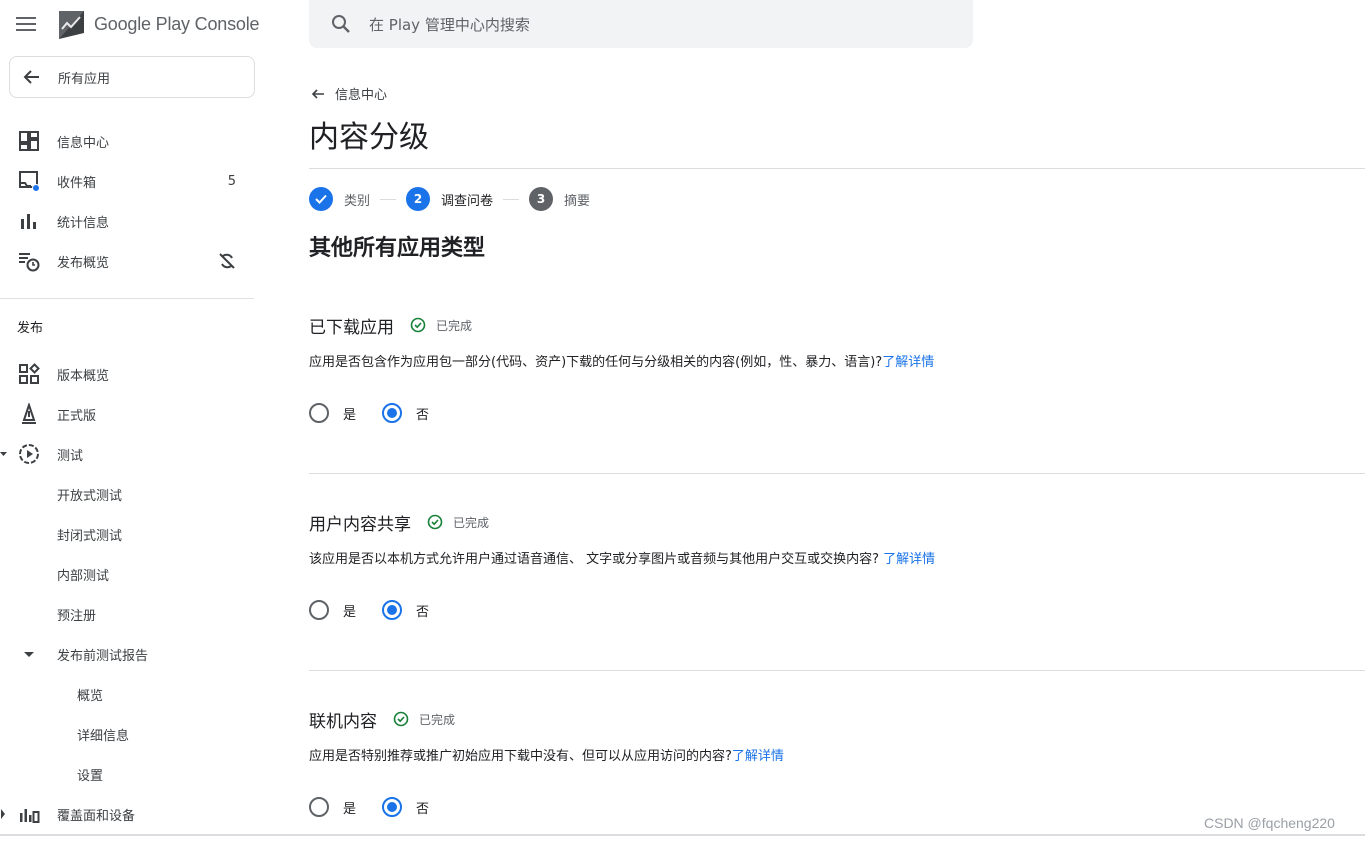 The image size is (1365, 842). Describe the element at coordinates (127, 141) in the screenshot. I see `sidebar-item-dashboard: 信息中心` at that location.